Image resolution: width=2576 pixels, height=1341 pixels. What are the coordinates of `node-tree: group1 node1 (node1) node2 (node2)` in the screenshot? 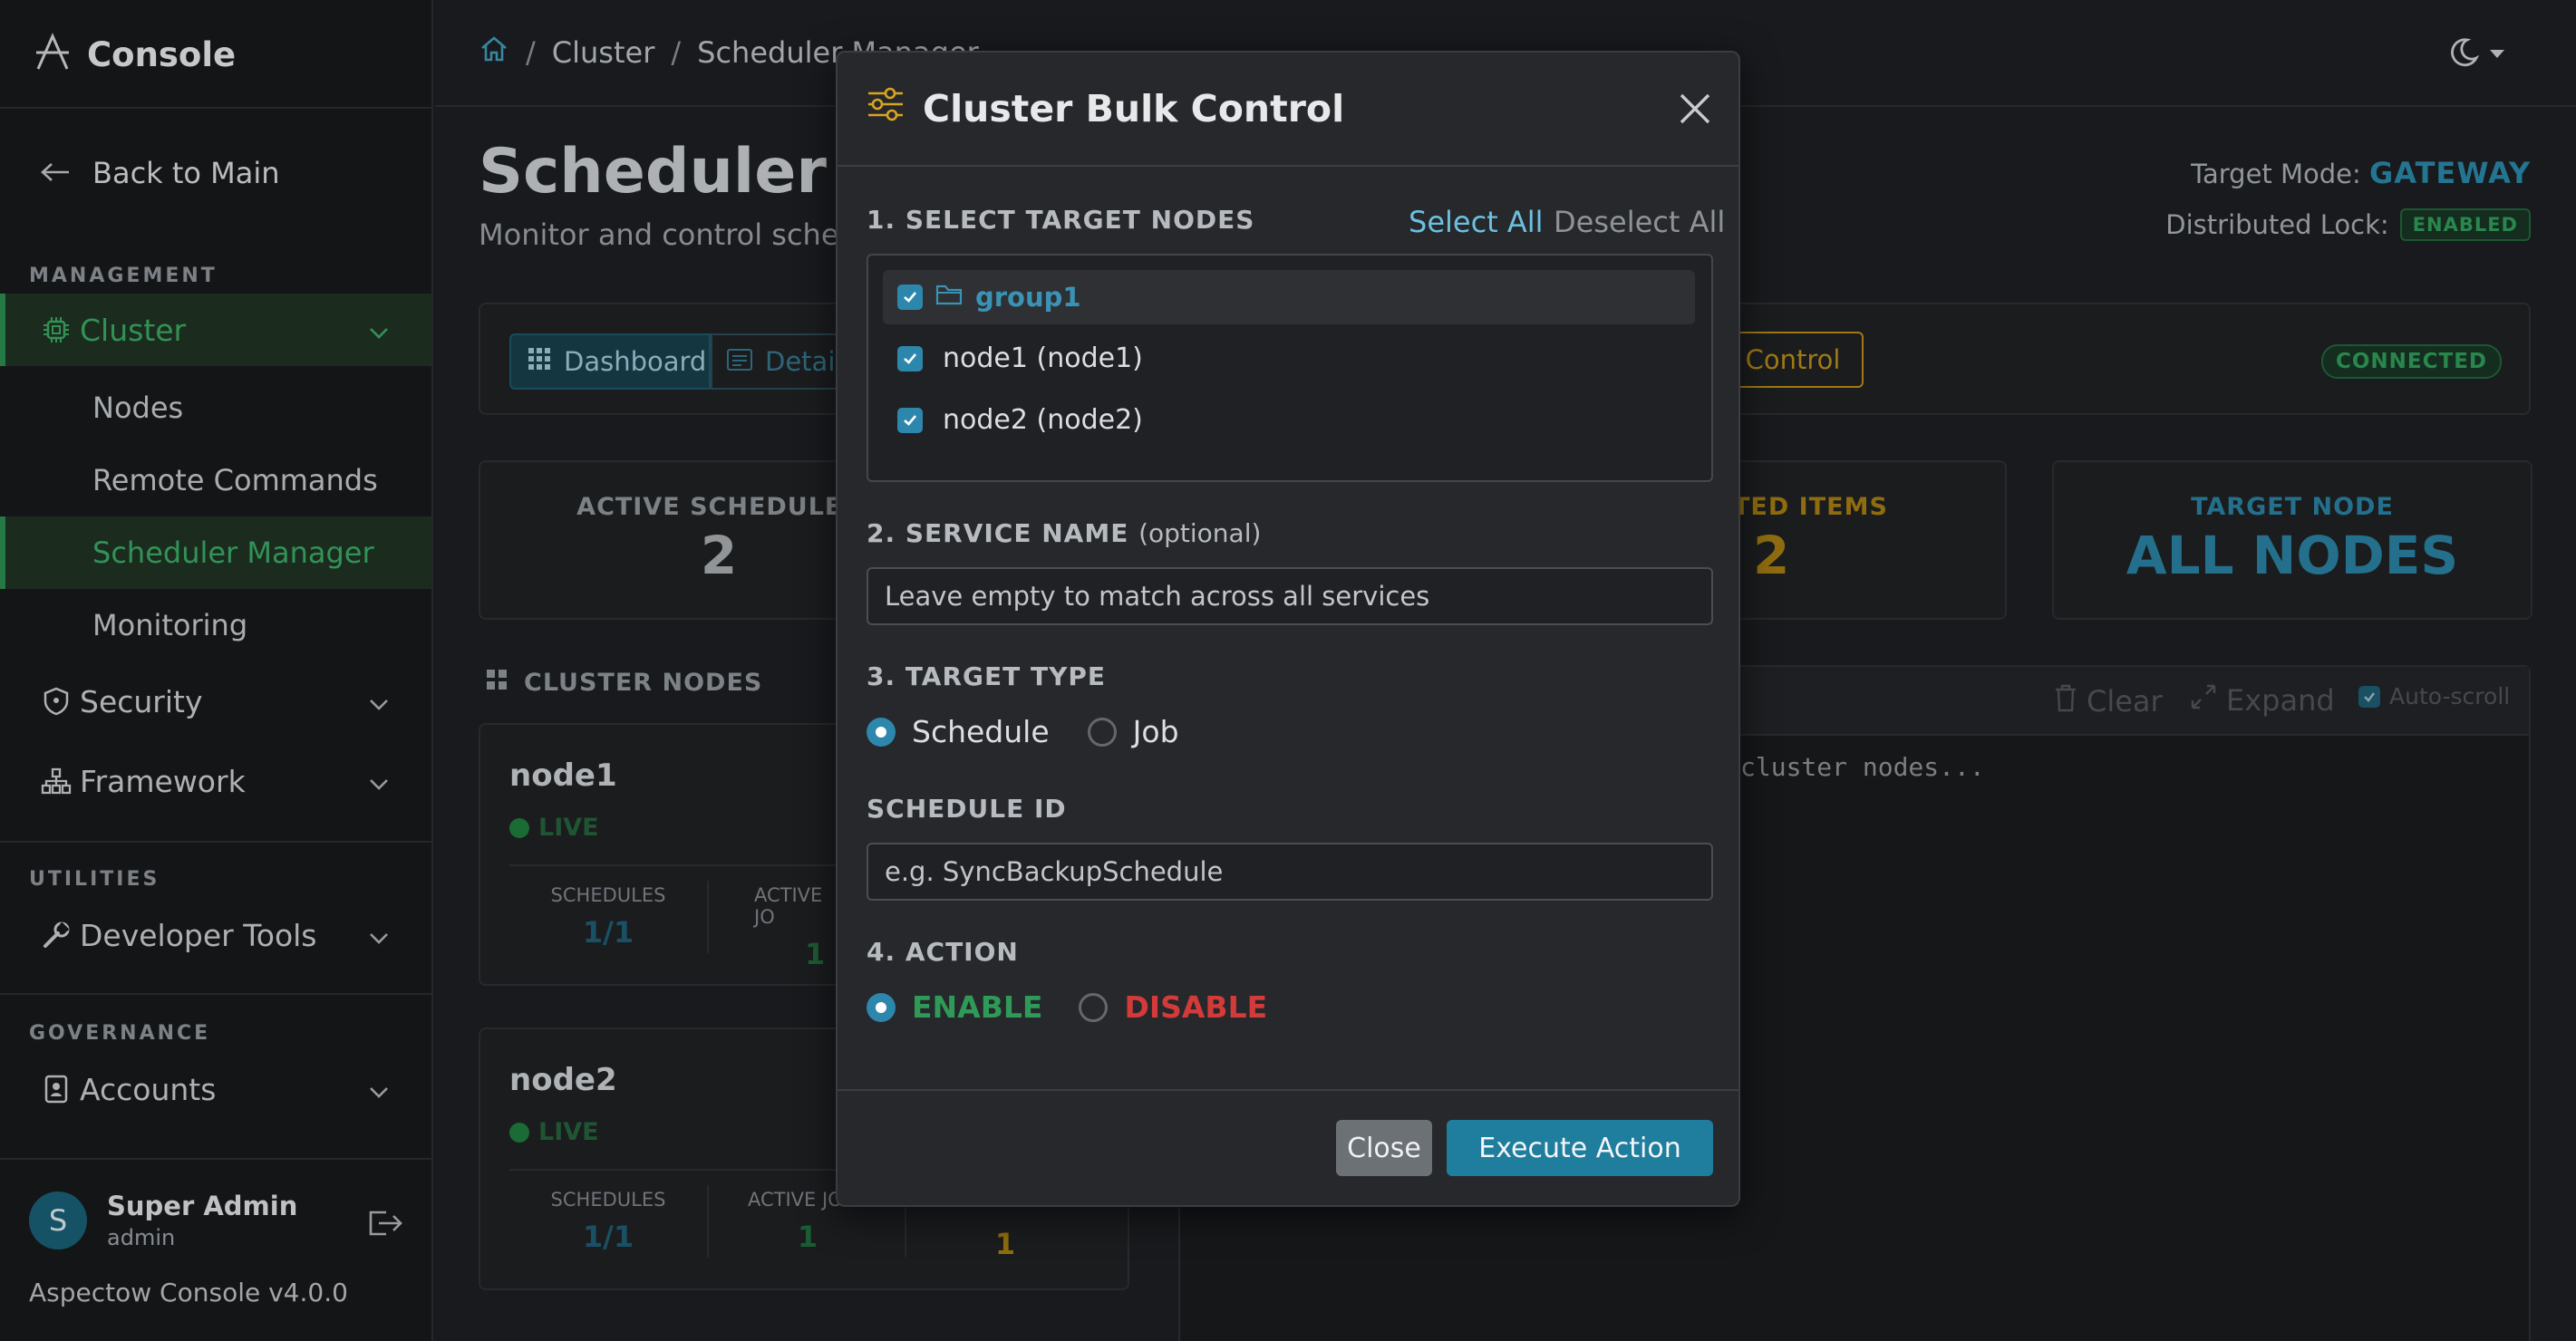 It's located at (1290, 368).